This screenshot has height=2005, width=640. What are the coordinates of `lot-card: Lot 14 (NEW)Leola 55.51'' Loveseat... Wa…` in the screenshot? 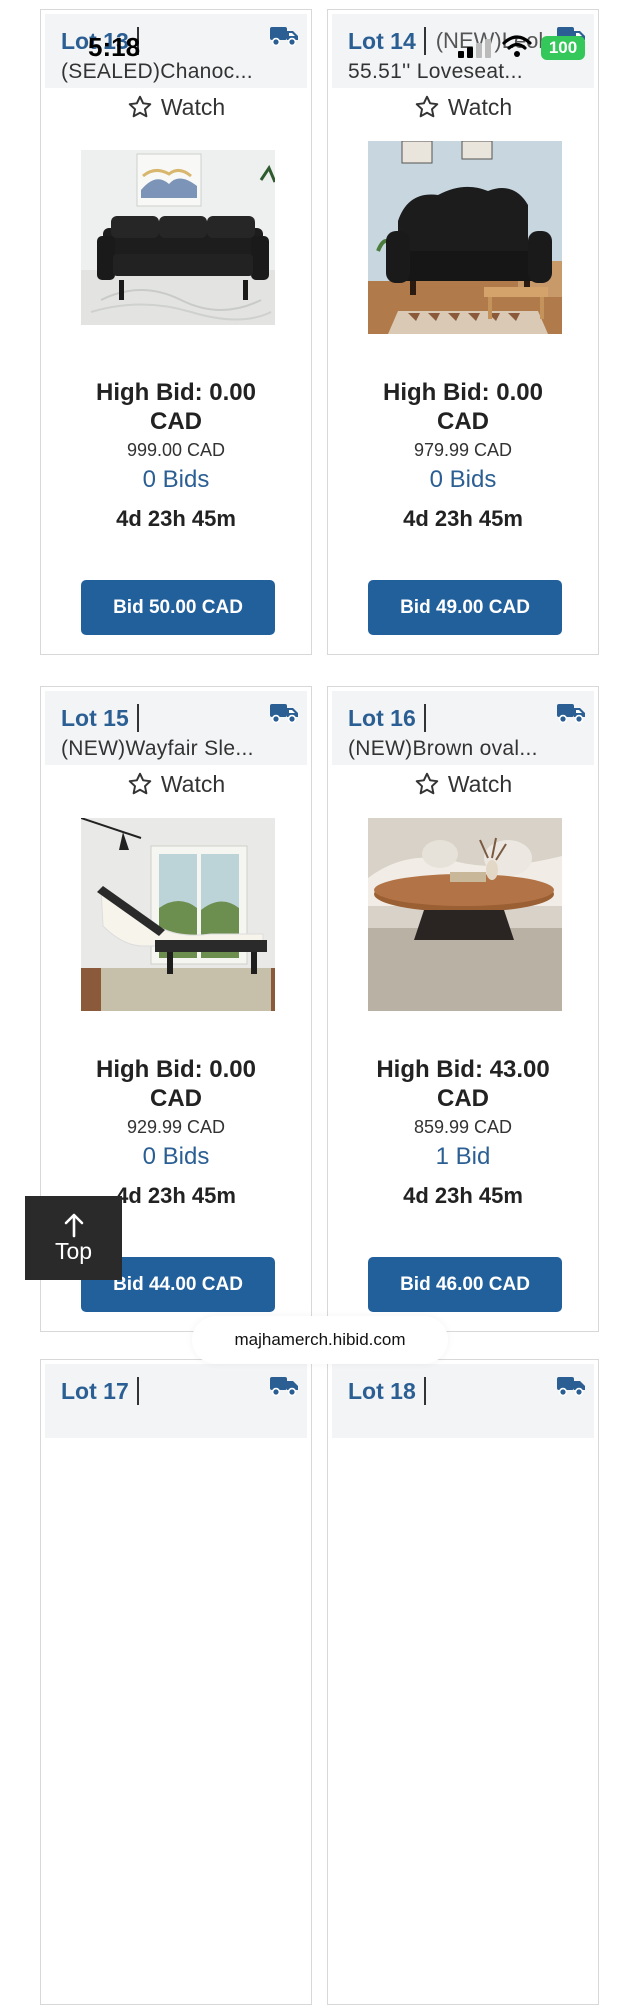 It's located at (463, 332).